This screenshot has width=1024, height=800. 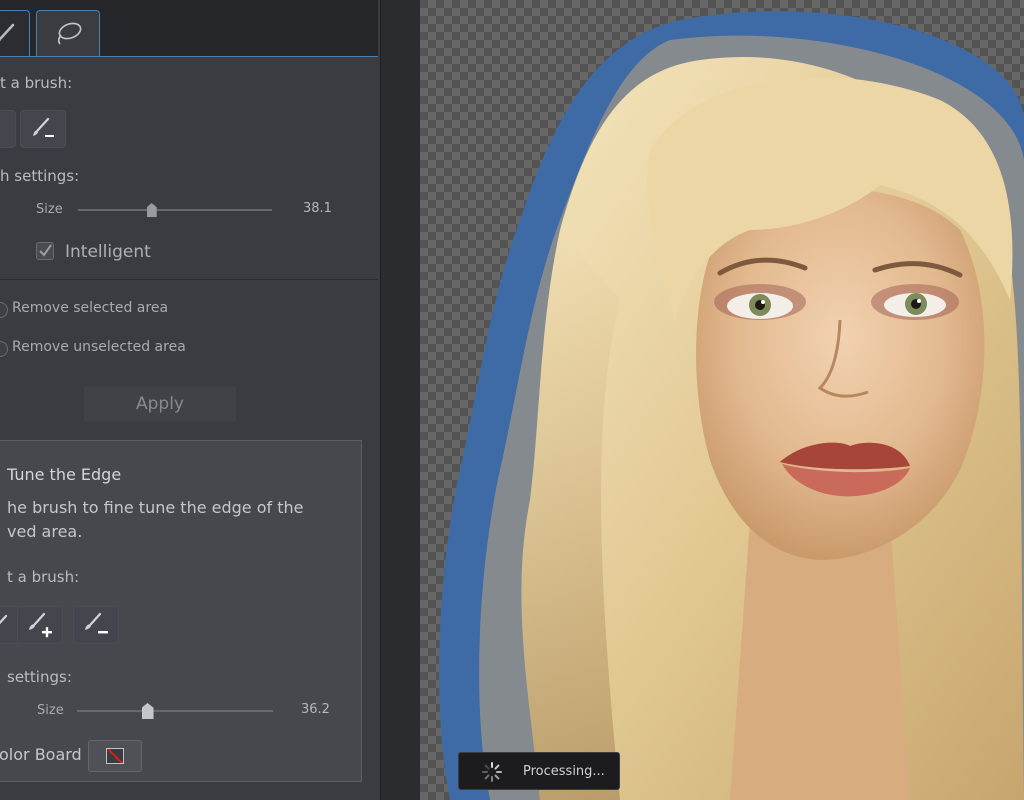 I want to click on brush-subtract-button, so click(x=43, y=129).